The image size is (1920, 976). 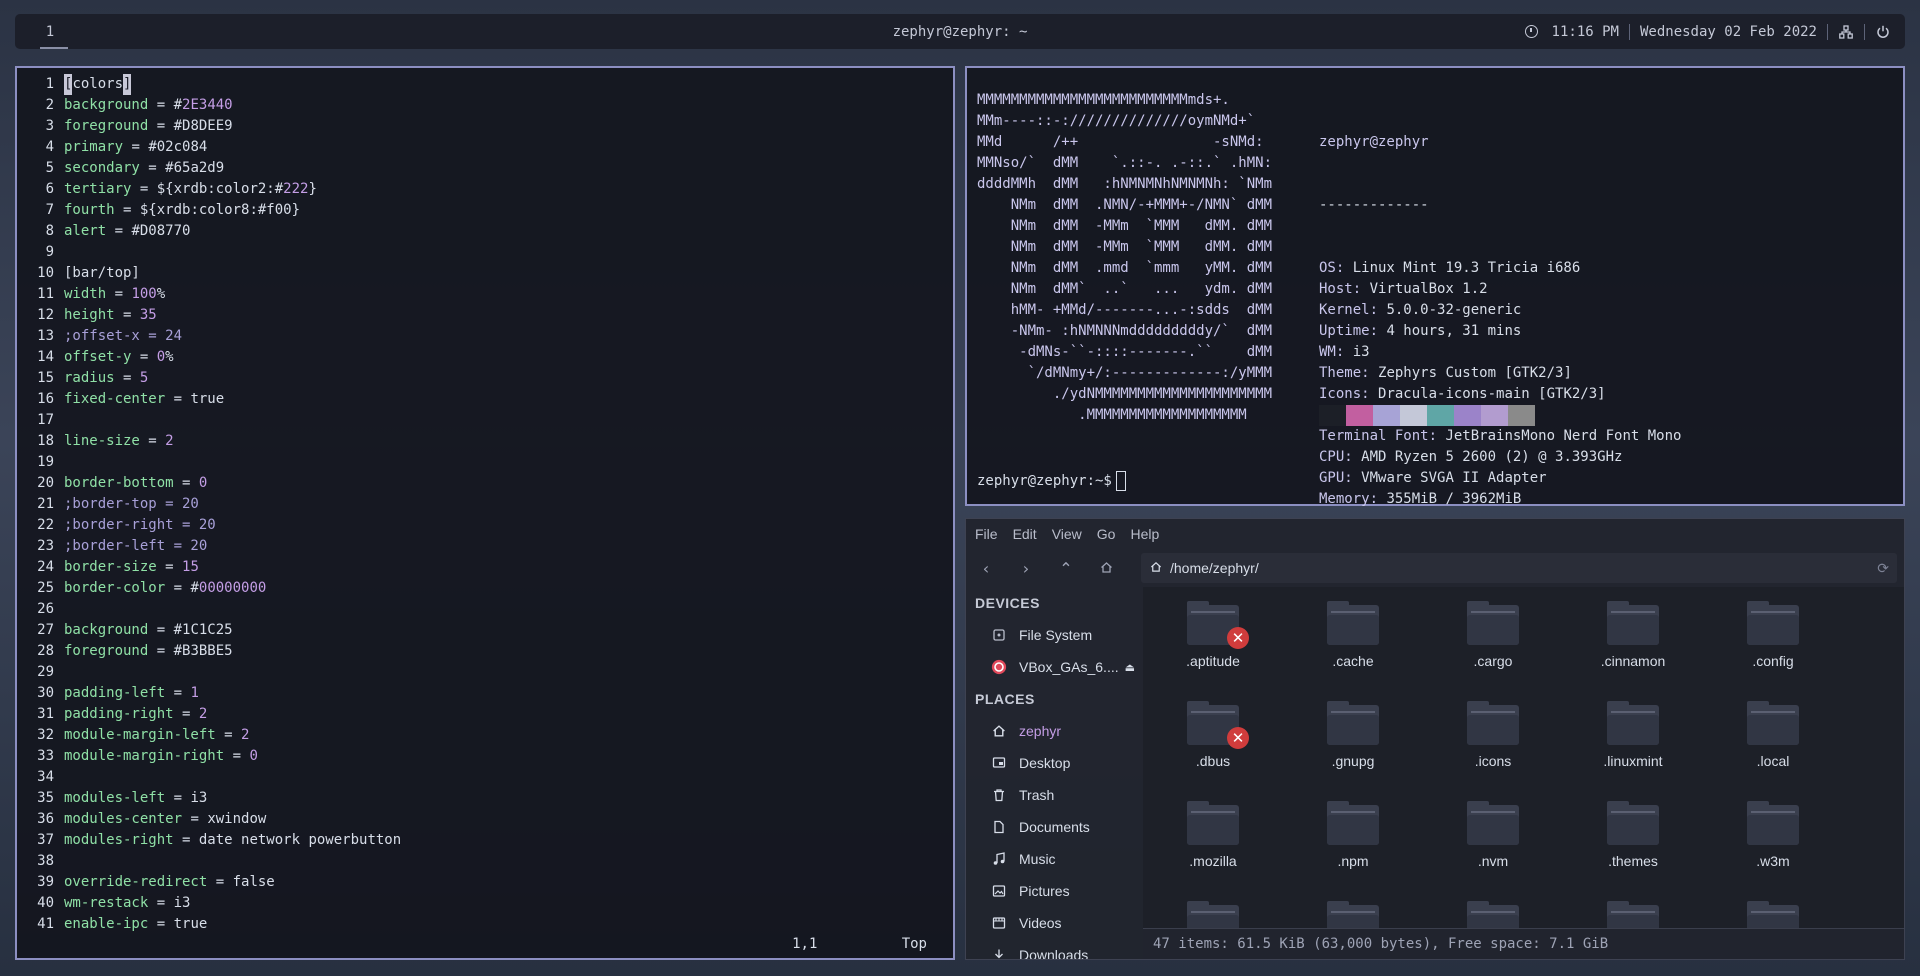 I want to click on folder-icon, so click(x=1213, y=823).